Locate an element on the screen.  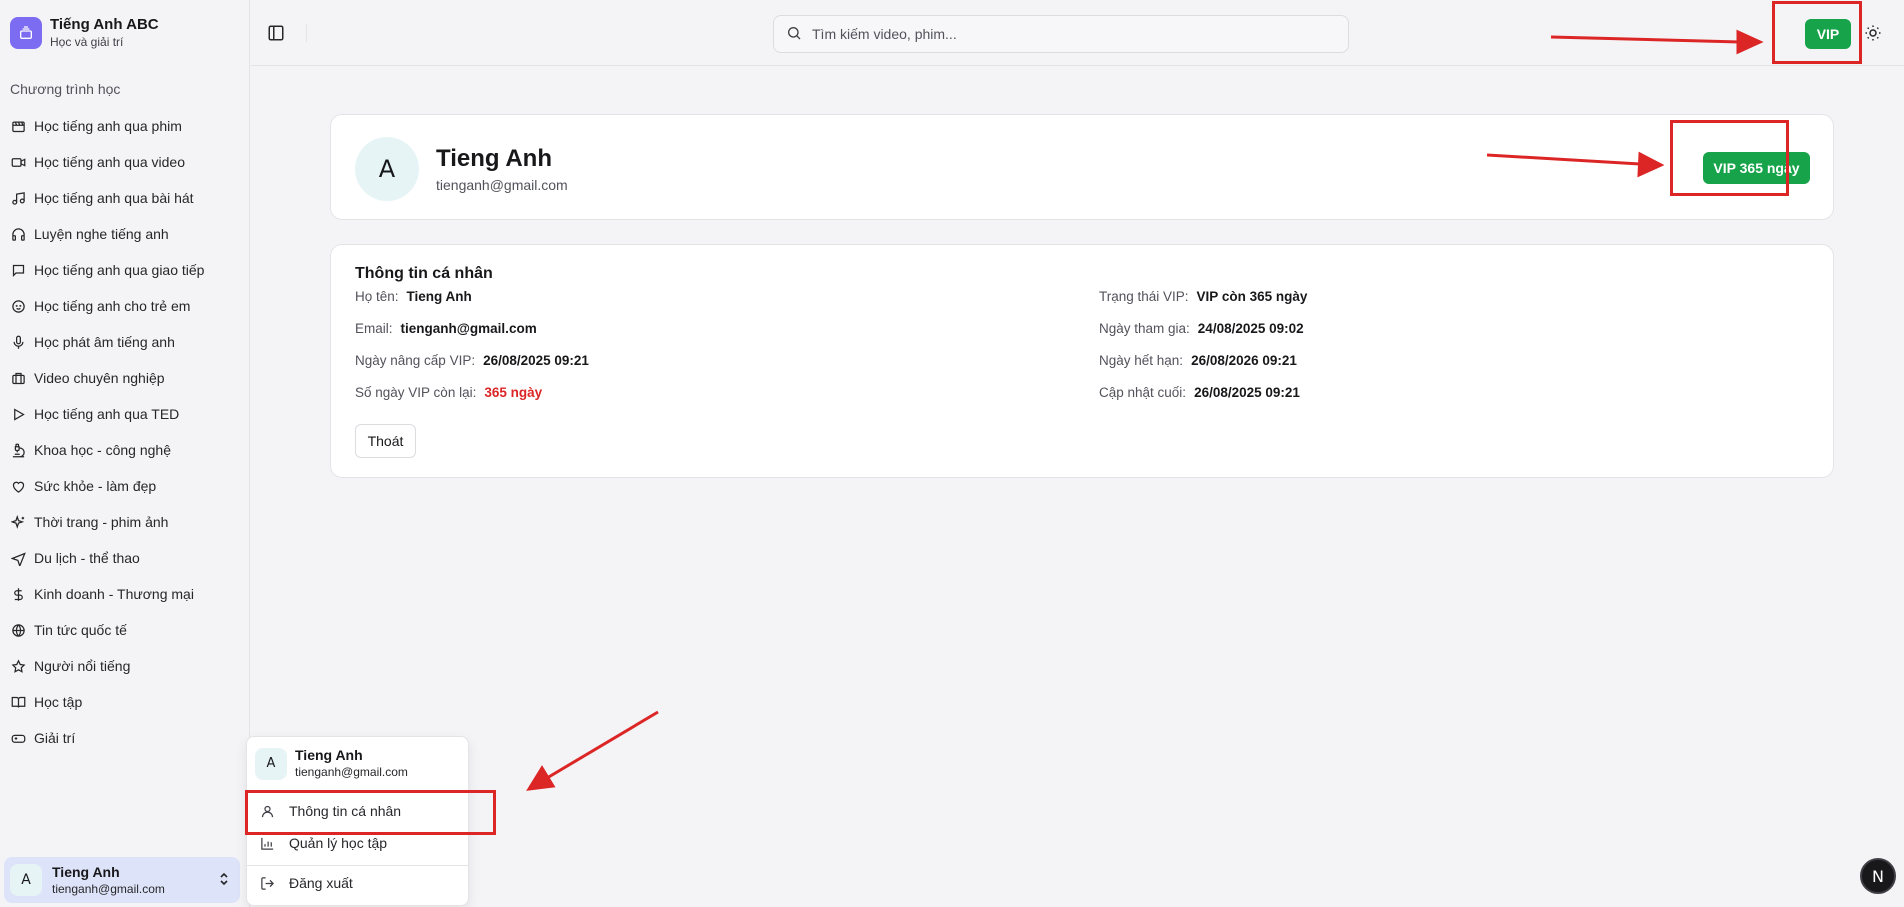
sidebar-item-label: Học tiếng anh qua phim is located at coordinates (108, 126).